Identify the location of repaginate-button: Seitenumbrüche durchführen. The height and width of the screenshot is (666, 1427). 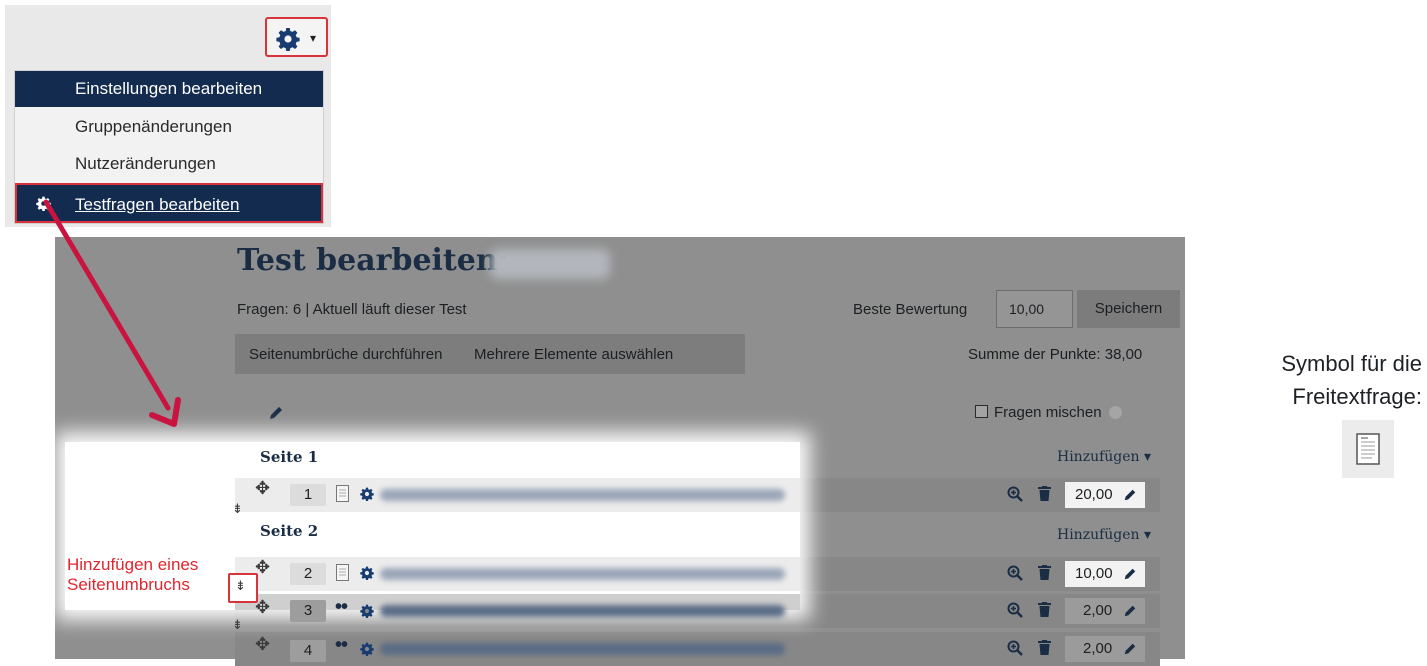
(345, 354).